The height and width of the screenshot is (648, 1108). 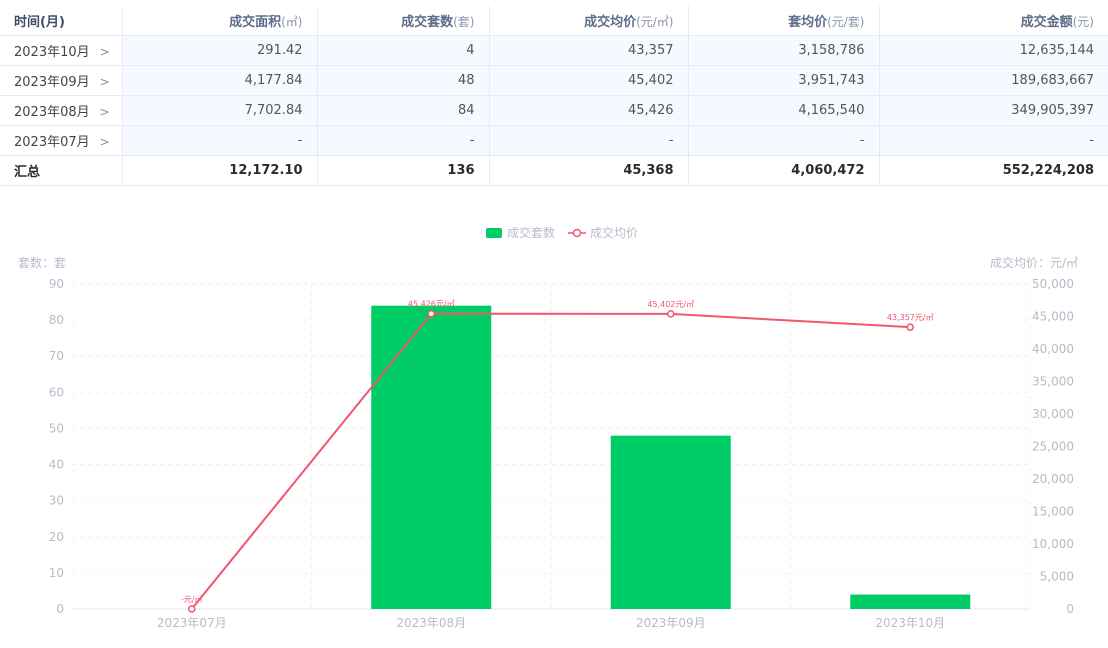 I want to click on total-area: 12,172.10, so click(x=220, y=170).